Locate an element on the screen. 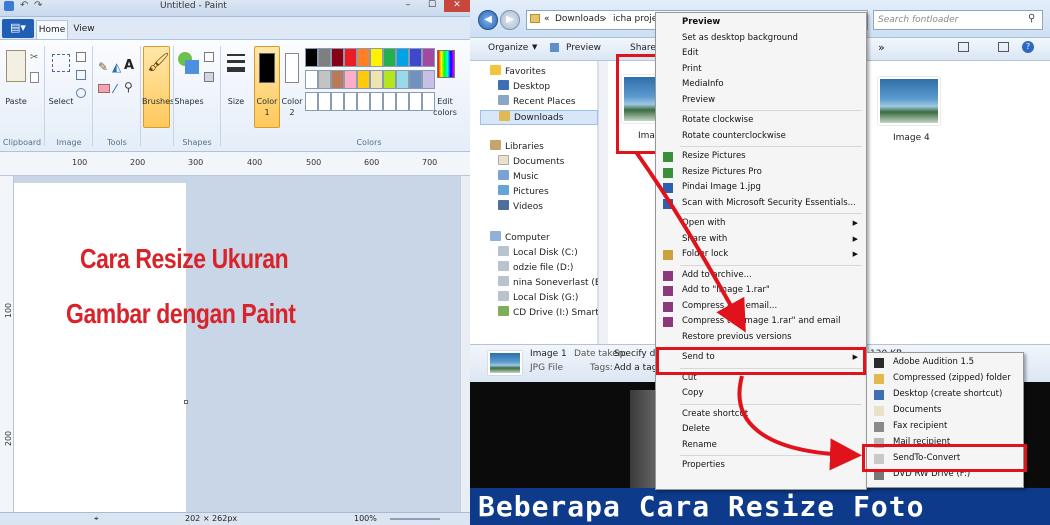 This screenshot has height=525, width=1050. annotation-arrows is located at coordinates (748, 310).